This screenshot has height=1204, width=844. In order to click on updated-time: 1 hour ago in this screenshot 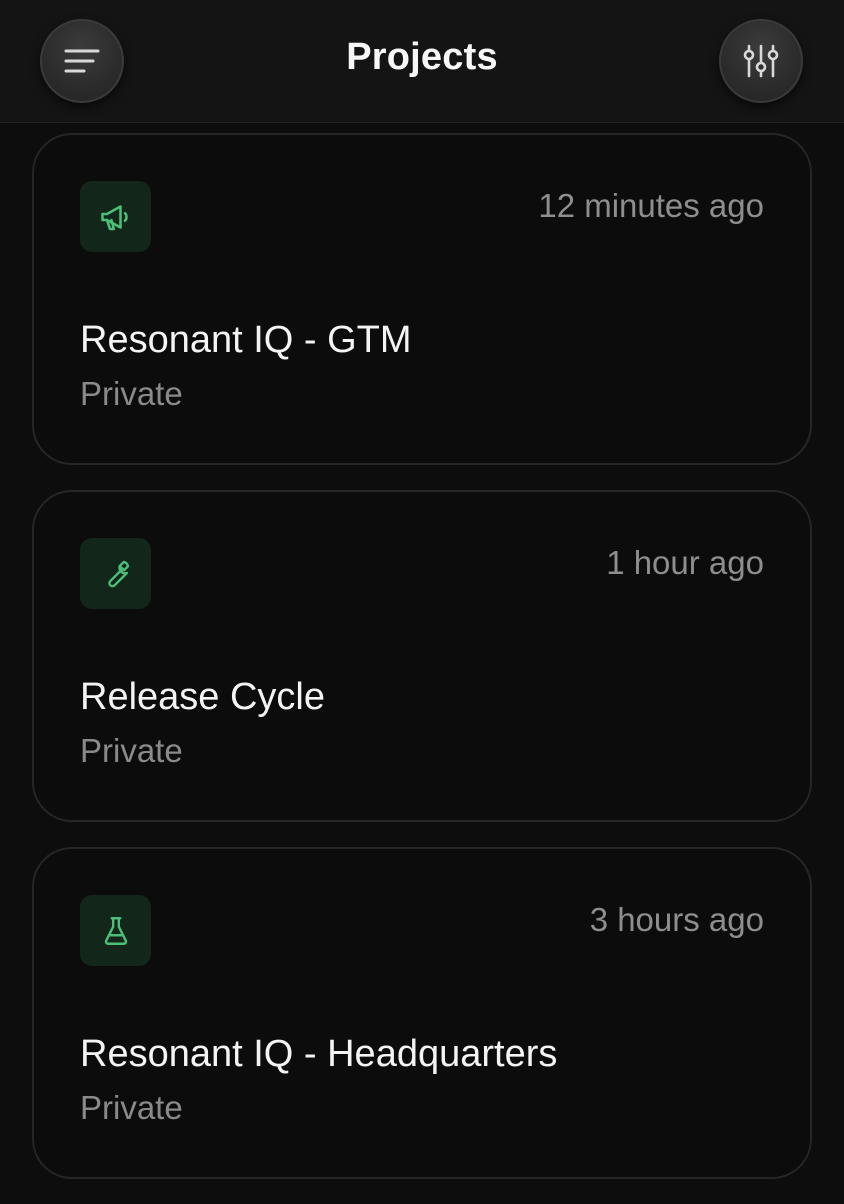, I will do `click(685, 562)`.